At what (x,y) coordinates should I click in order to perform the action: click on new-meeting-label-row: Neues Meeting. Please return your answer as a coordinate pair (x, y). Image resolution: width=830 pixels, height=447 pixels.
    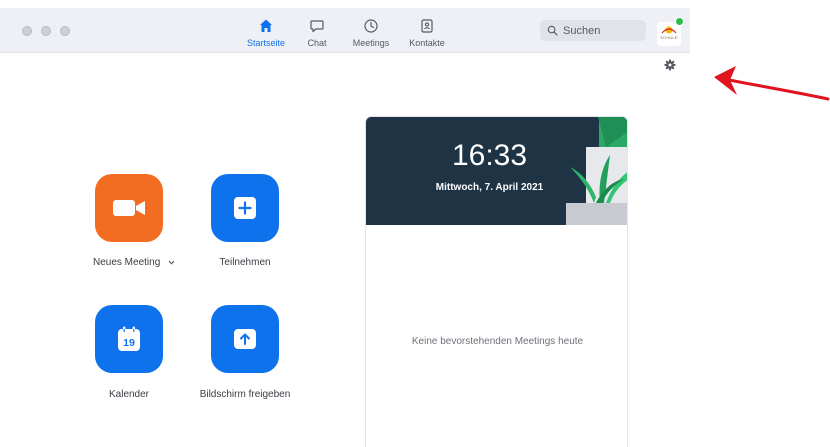
    Looking at the image, I should click on (134, 262).